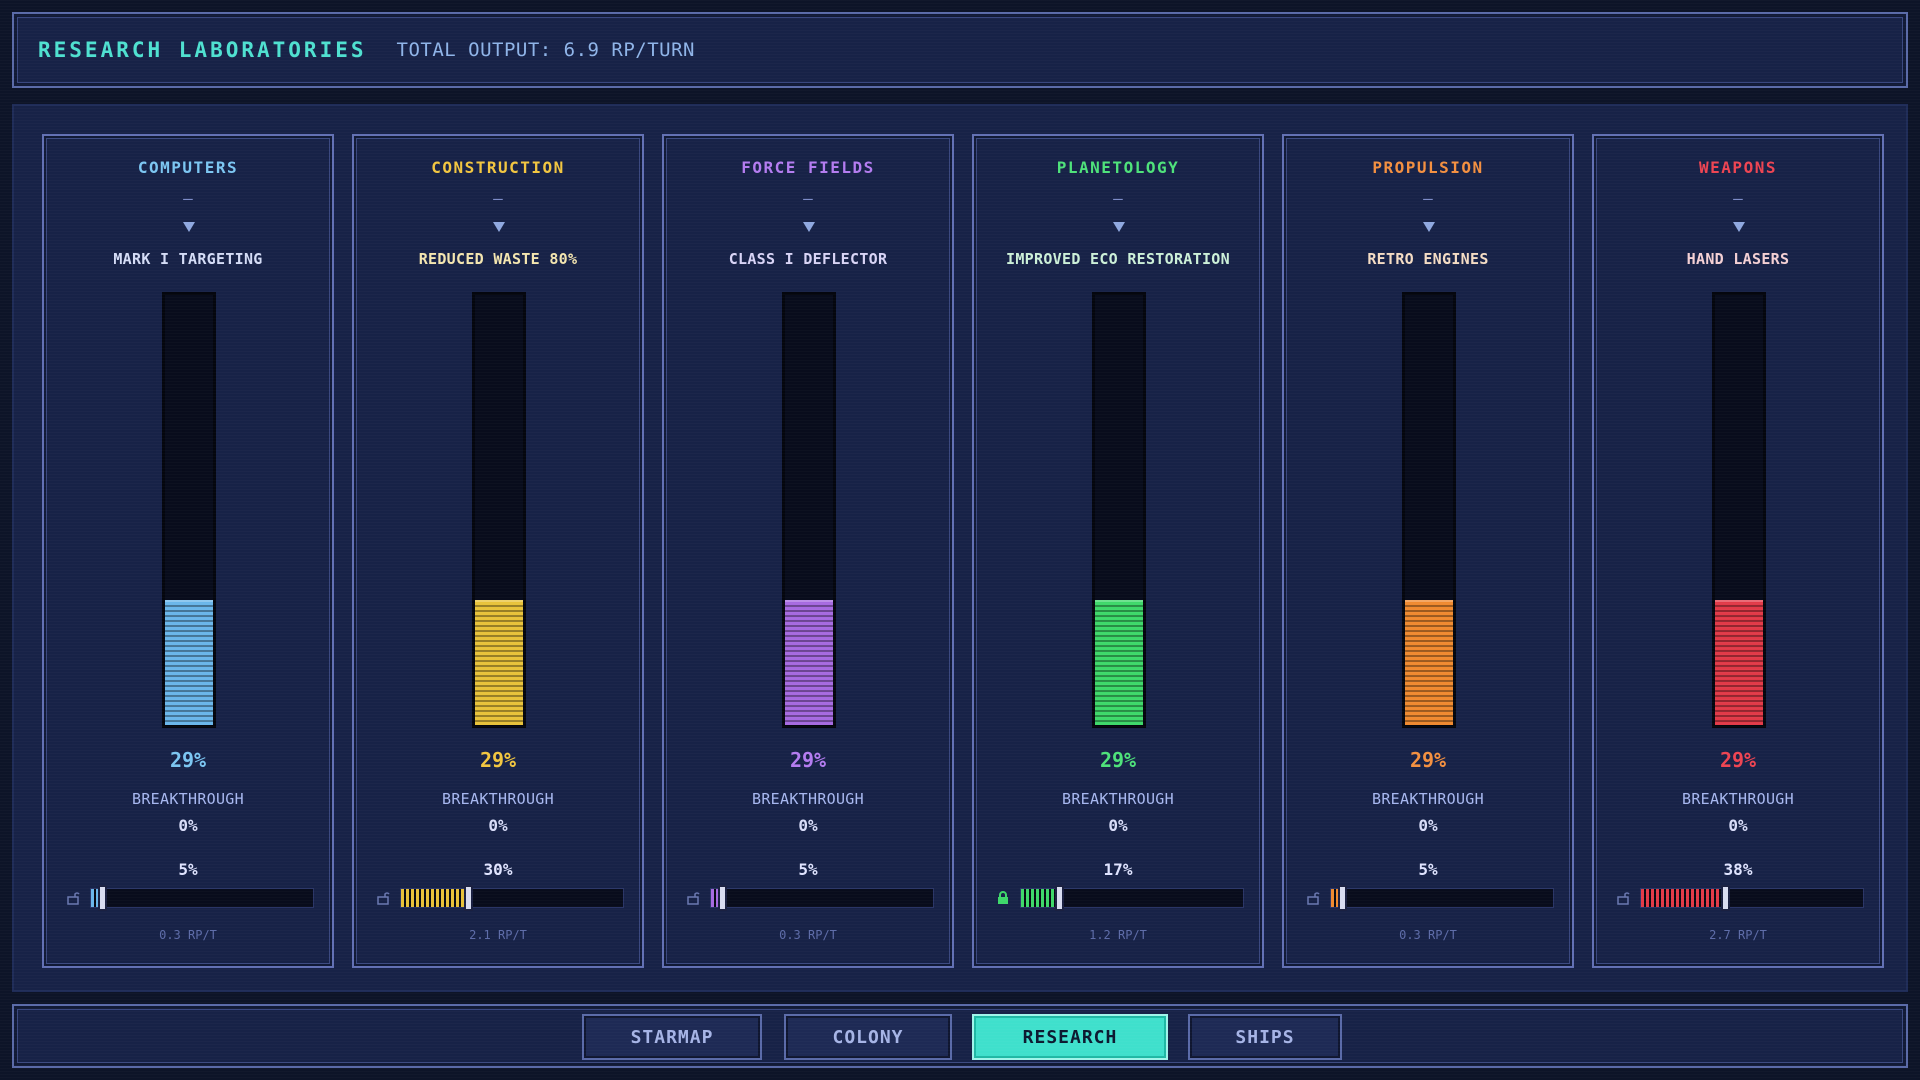 The image size is (1920, 1080). Describe the element at coordinates (1118, 167) in the screenshot. I see `field-title: PLANETOLOGY` at that location.